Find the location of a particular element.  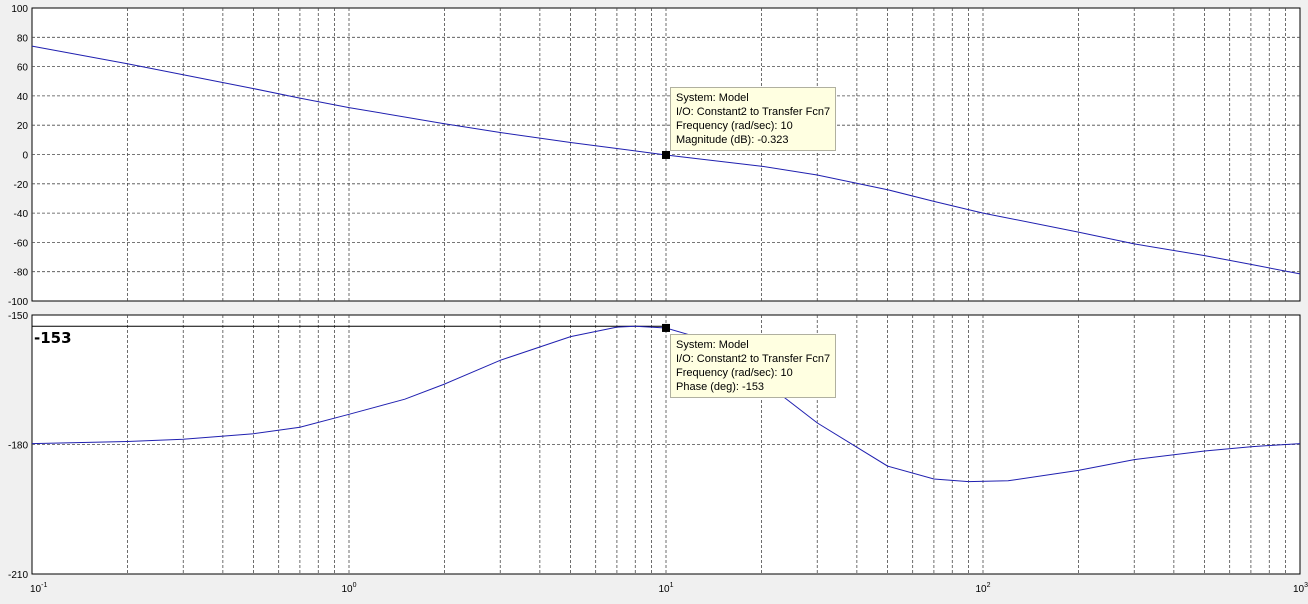

xtick-label: 101 is located at coordinates (665, 588).